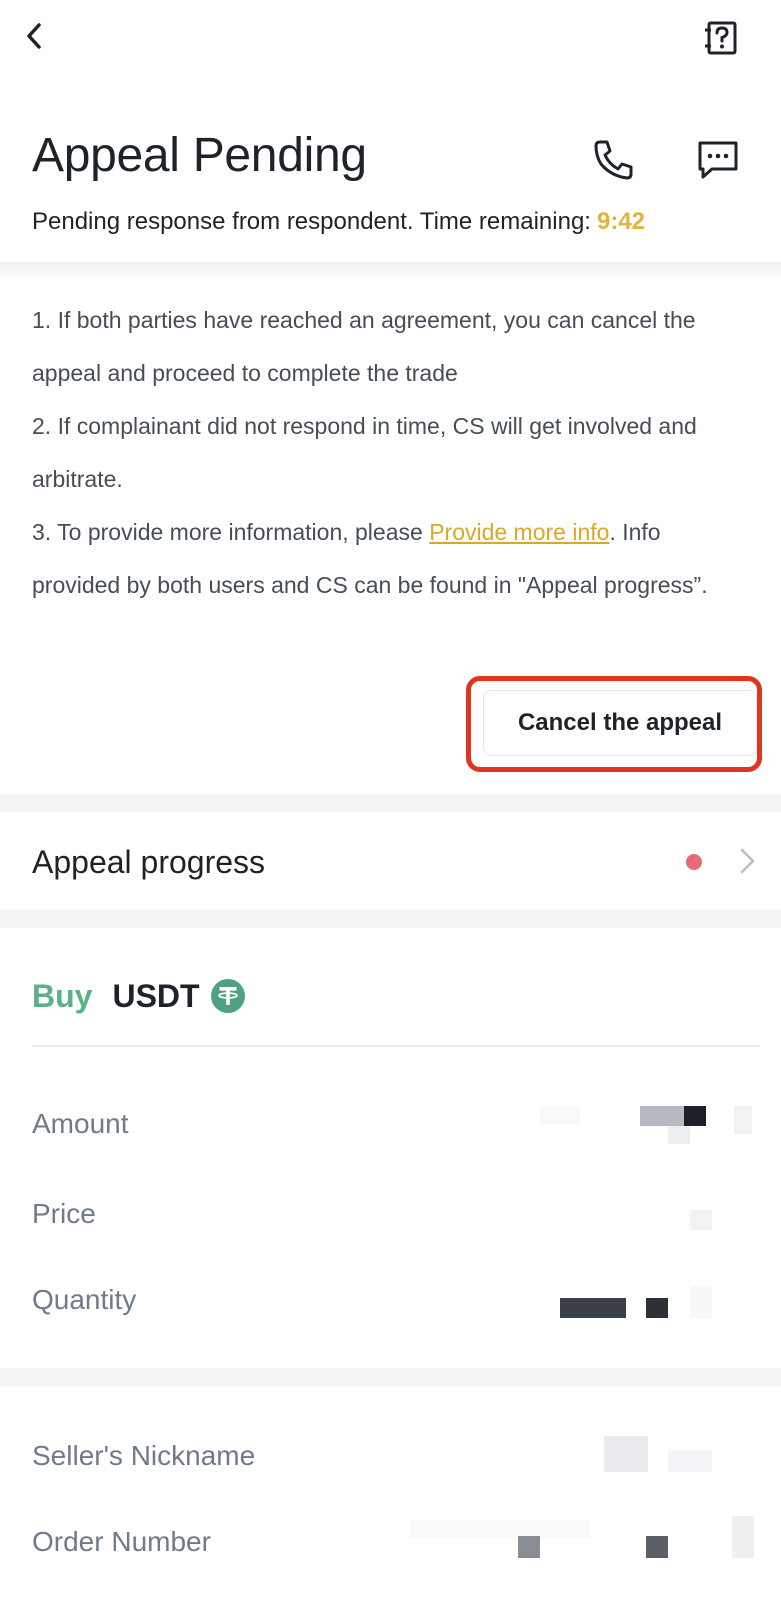 This screenshot has width=781, height=1600. I want to click on price-value-redacted, so click(705, 1218).